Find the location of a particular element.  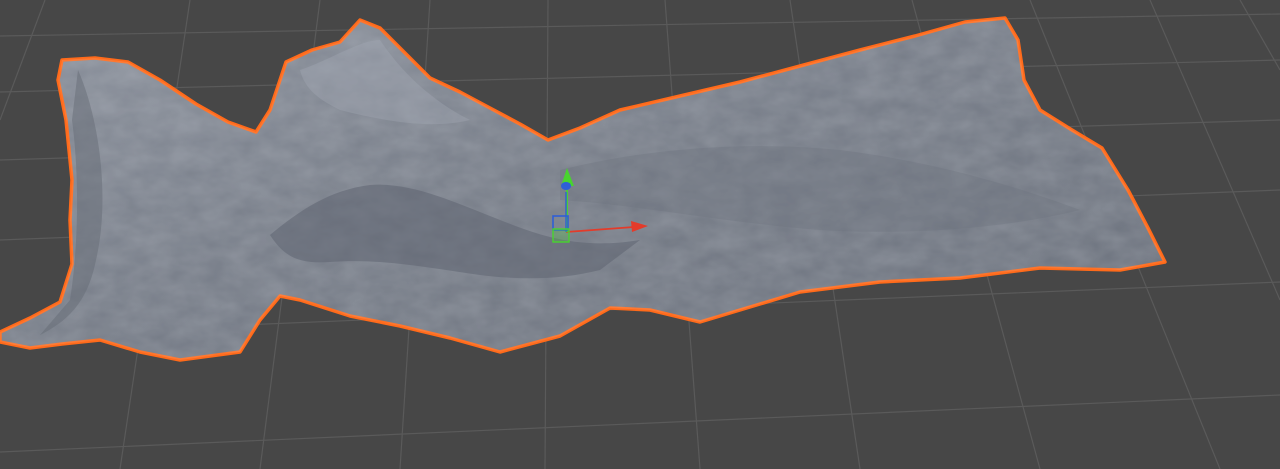

gizmo-z-handle-icon is located at coordinates (566, 186).